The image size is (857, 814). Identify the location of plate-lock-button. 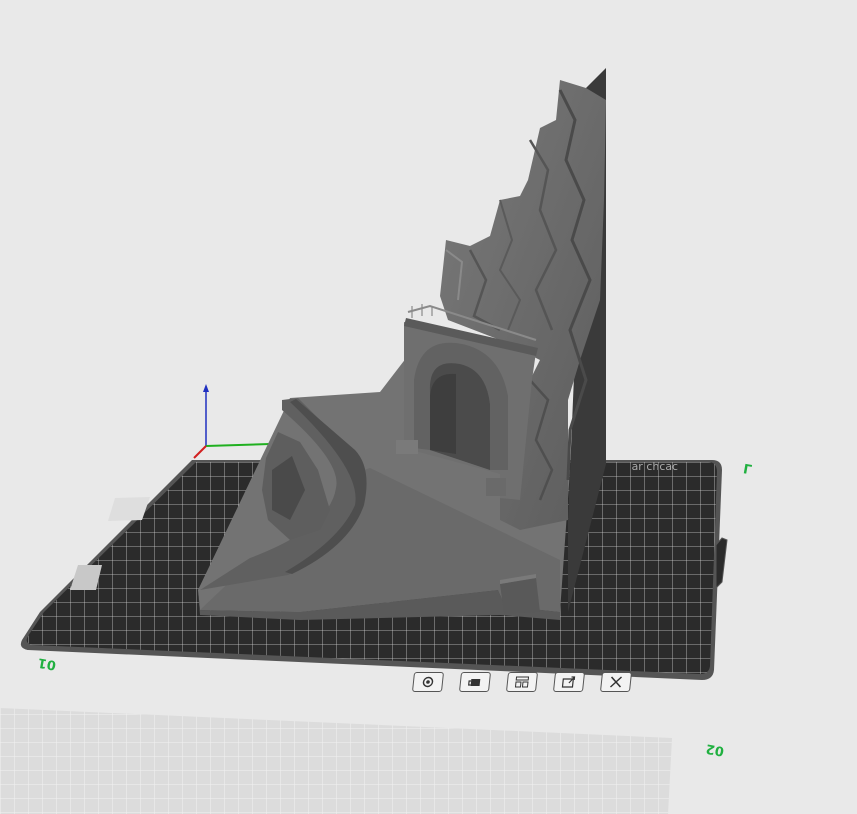
(475, 682).